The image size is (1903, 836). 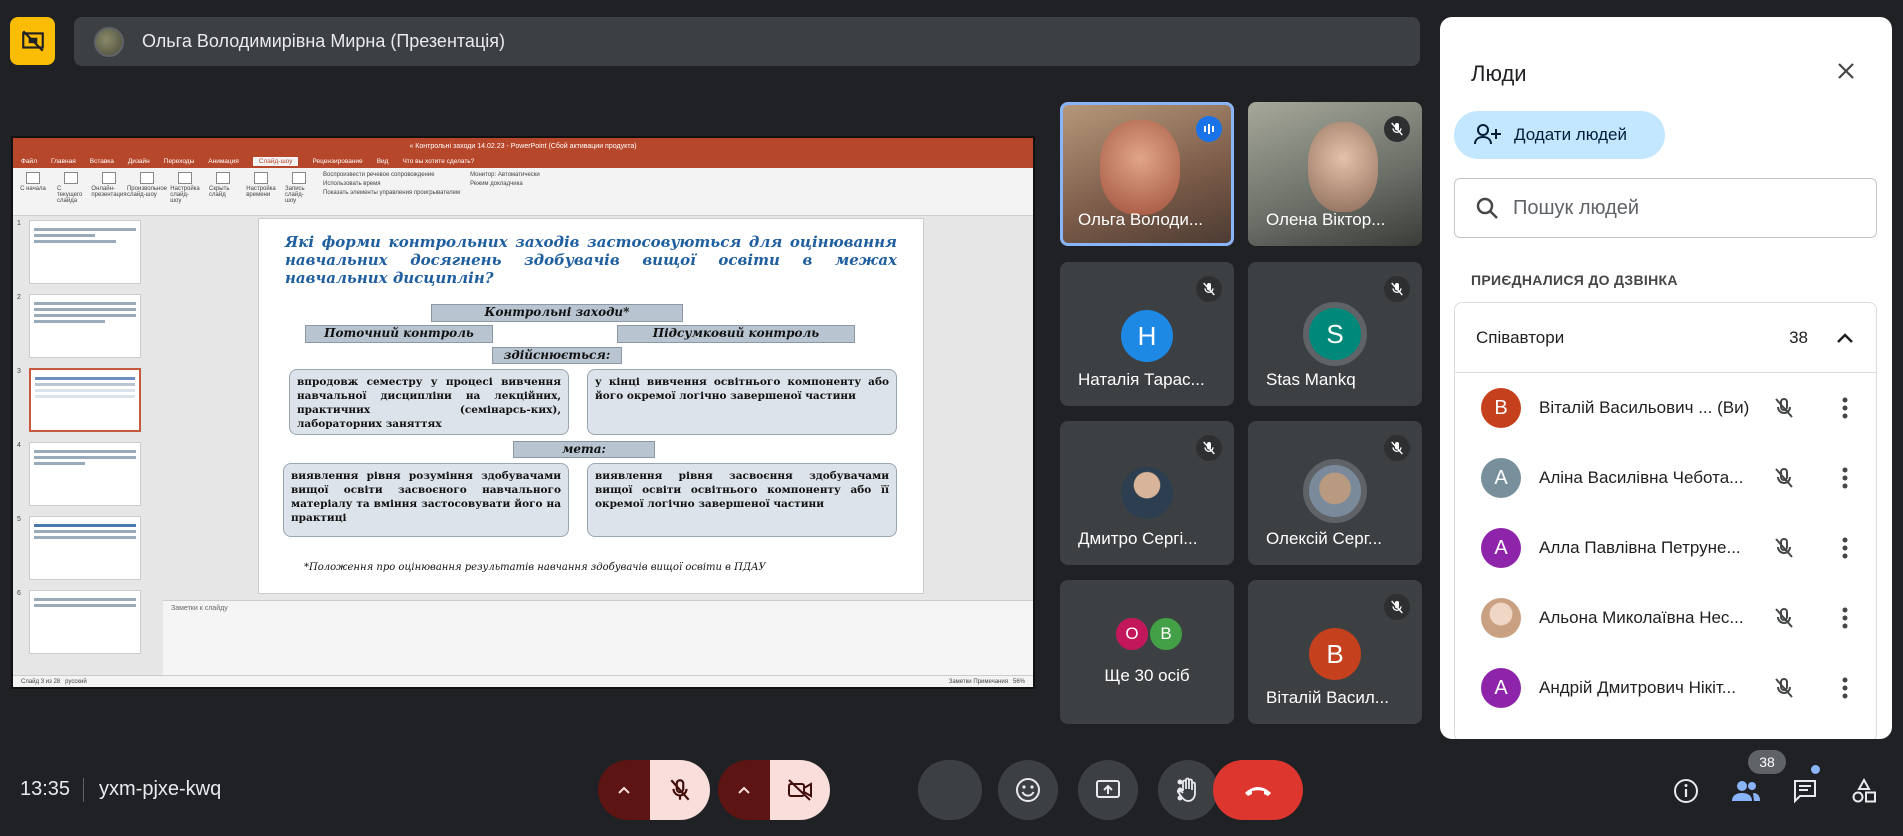 What do you see at coordinates (223, 161) in the screenshot?
I see `ppt-tab: Анимация` at bounding box center [223, 161].